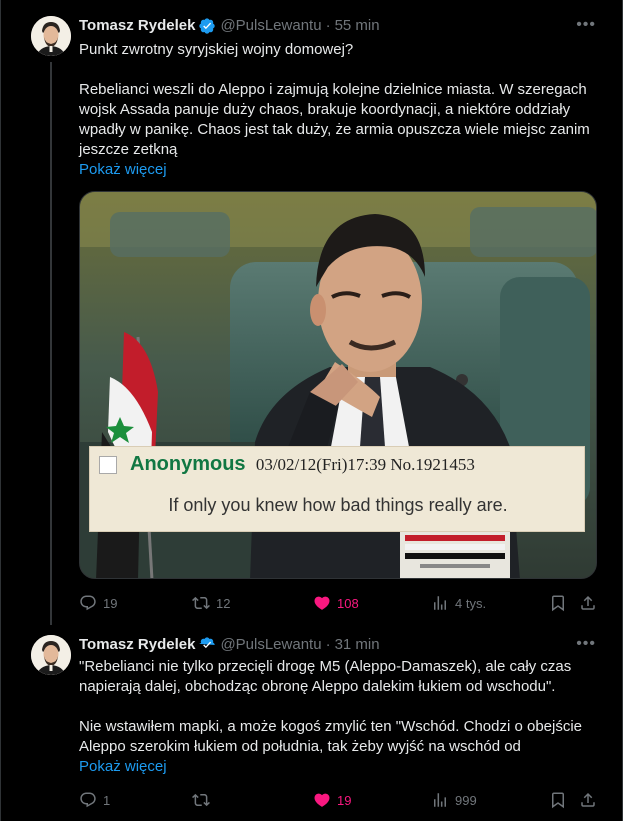 The height and width of the screenshot is (821, 623). I want to click on tweet-actions: 19 12 108 4 tys., so click(339, 603).